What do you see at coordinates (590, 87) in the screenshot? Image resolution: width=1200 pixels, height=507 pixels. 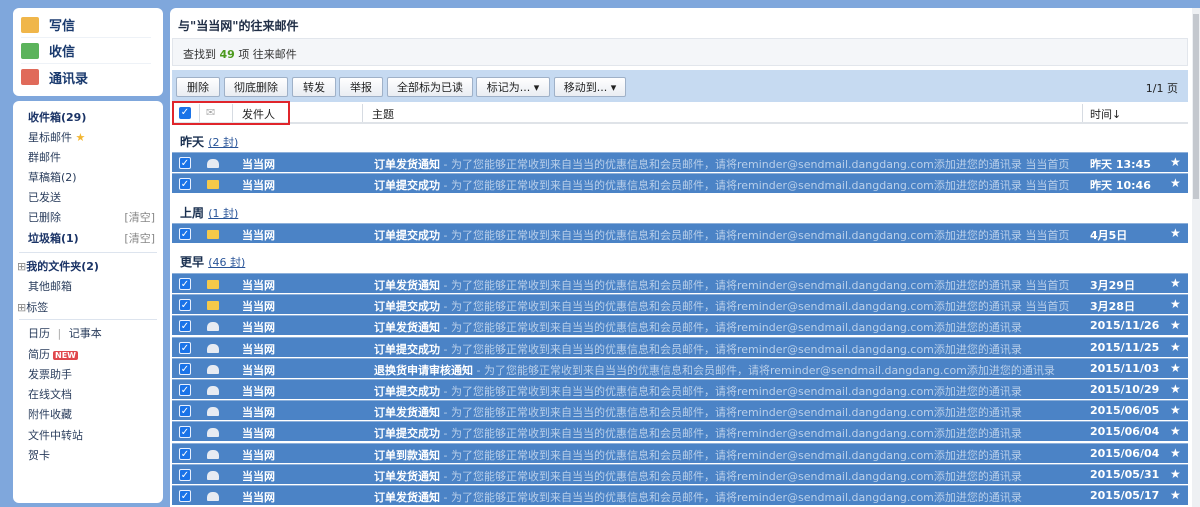 I see `move-to-dropdown: 移动到... ▾` at bounding box center [590, 87].